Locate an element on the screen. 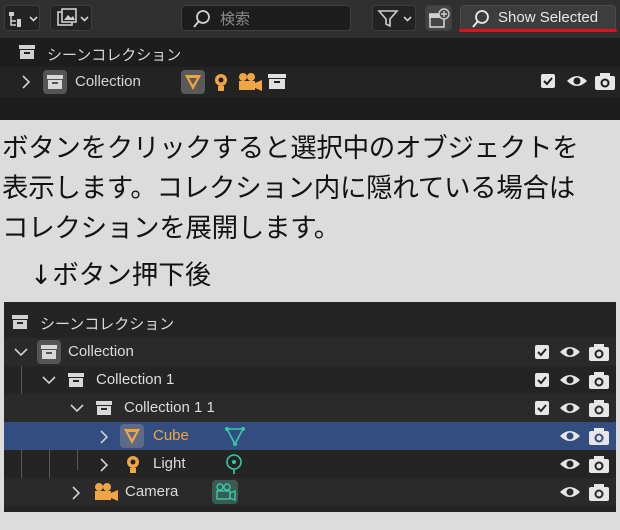 The width and height of the screenshot is (620, 530). description-line: 表示します。コレクション内に隠れている場合は is located at coordinates (288, 188).